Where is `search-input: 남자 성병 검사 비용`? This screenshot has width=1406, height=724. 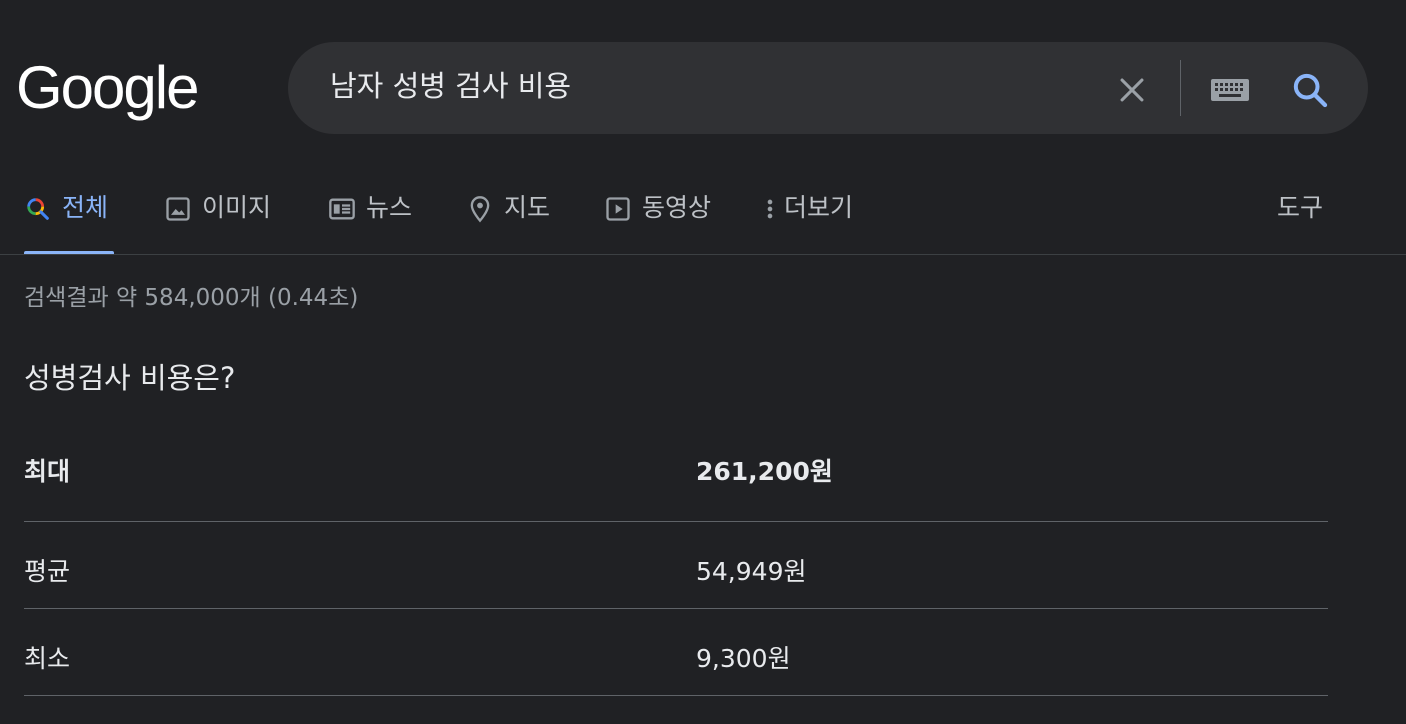 search-input: 남자 성병 검사 비용 is located at coordinates (450, 88).